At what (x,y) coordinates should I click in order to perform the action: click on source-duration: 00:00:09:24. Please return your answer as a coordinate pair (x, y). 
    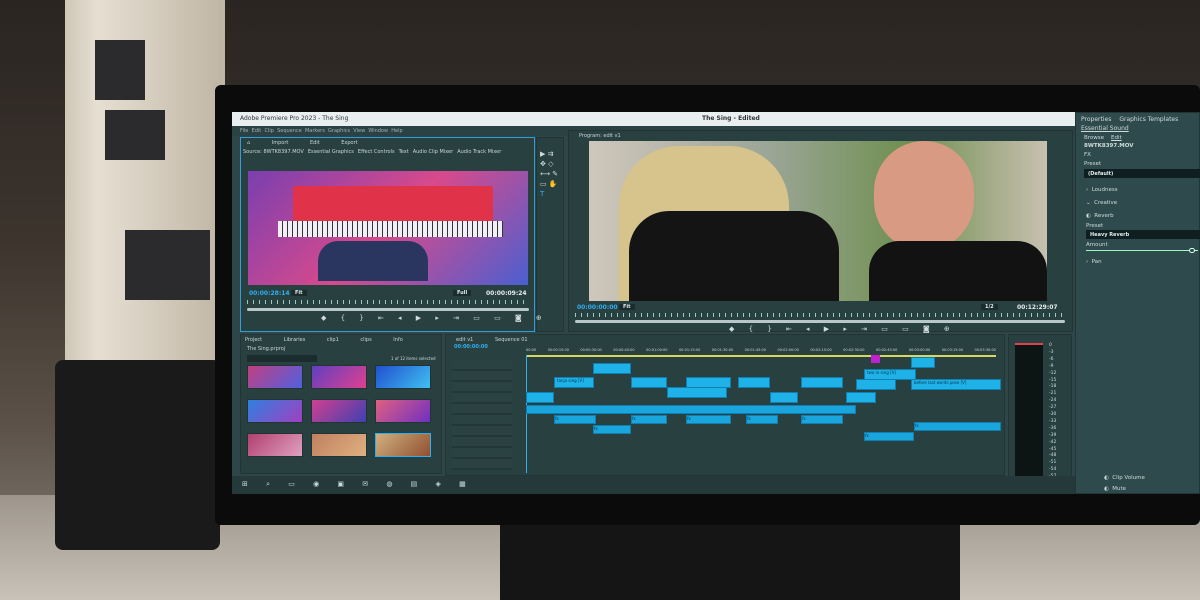
    Looking at the image, I should click on (506, 293).